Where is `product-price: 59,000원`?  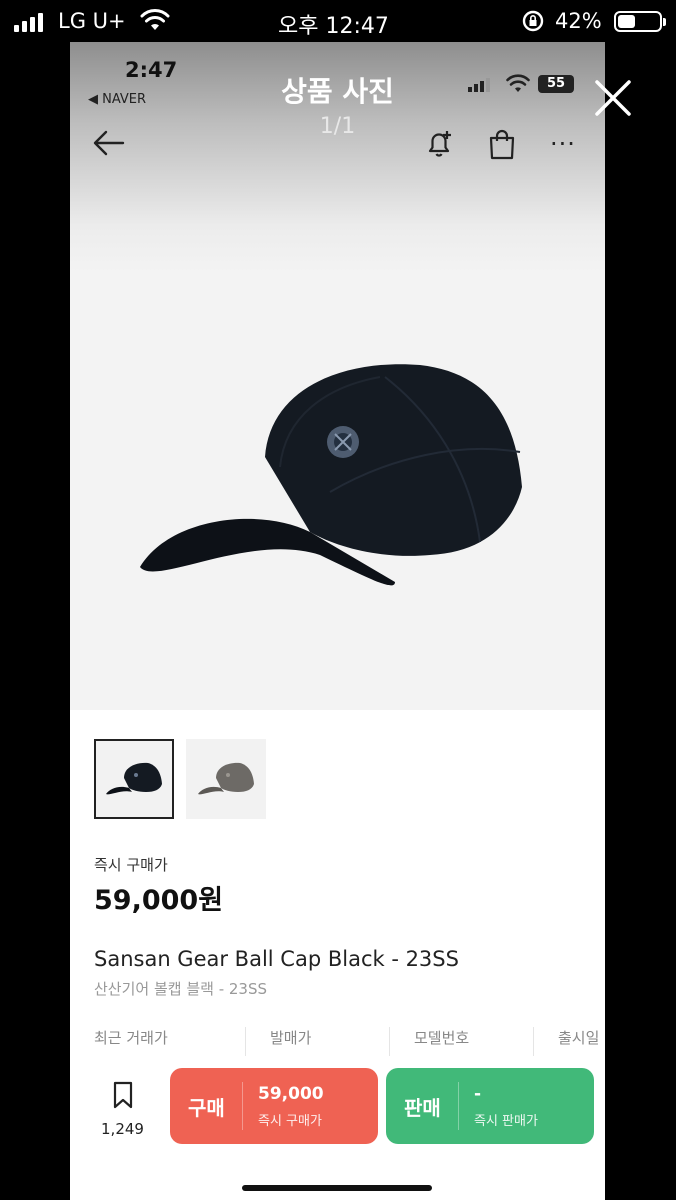
product-price: 59,000원 is located at coordinates (159, 900).